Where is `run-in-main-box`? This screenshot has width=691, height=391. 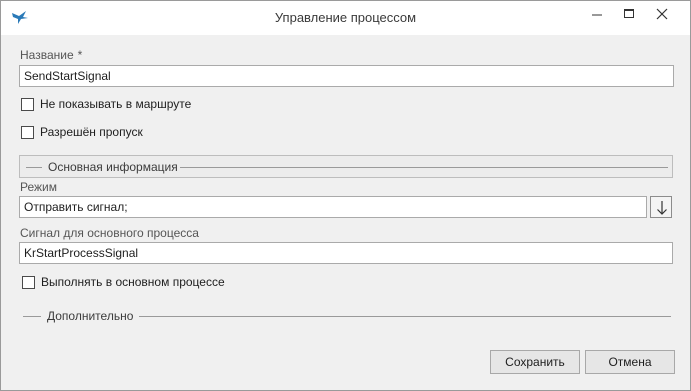
run-in-main-box is located at coordinates (28, 282).